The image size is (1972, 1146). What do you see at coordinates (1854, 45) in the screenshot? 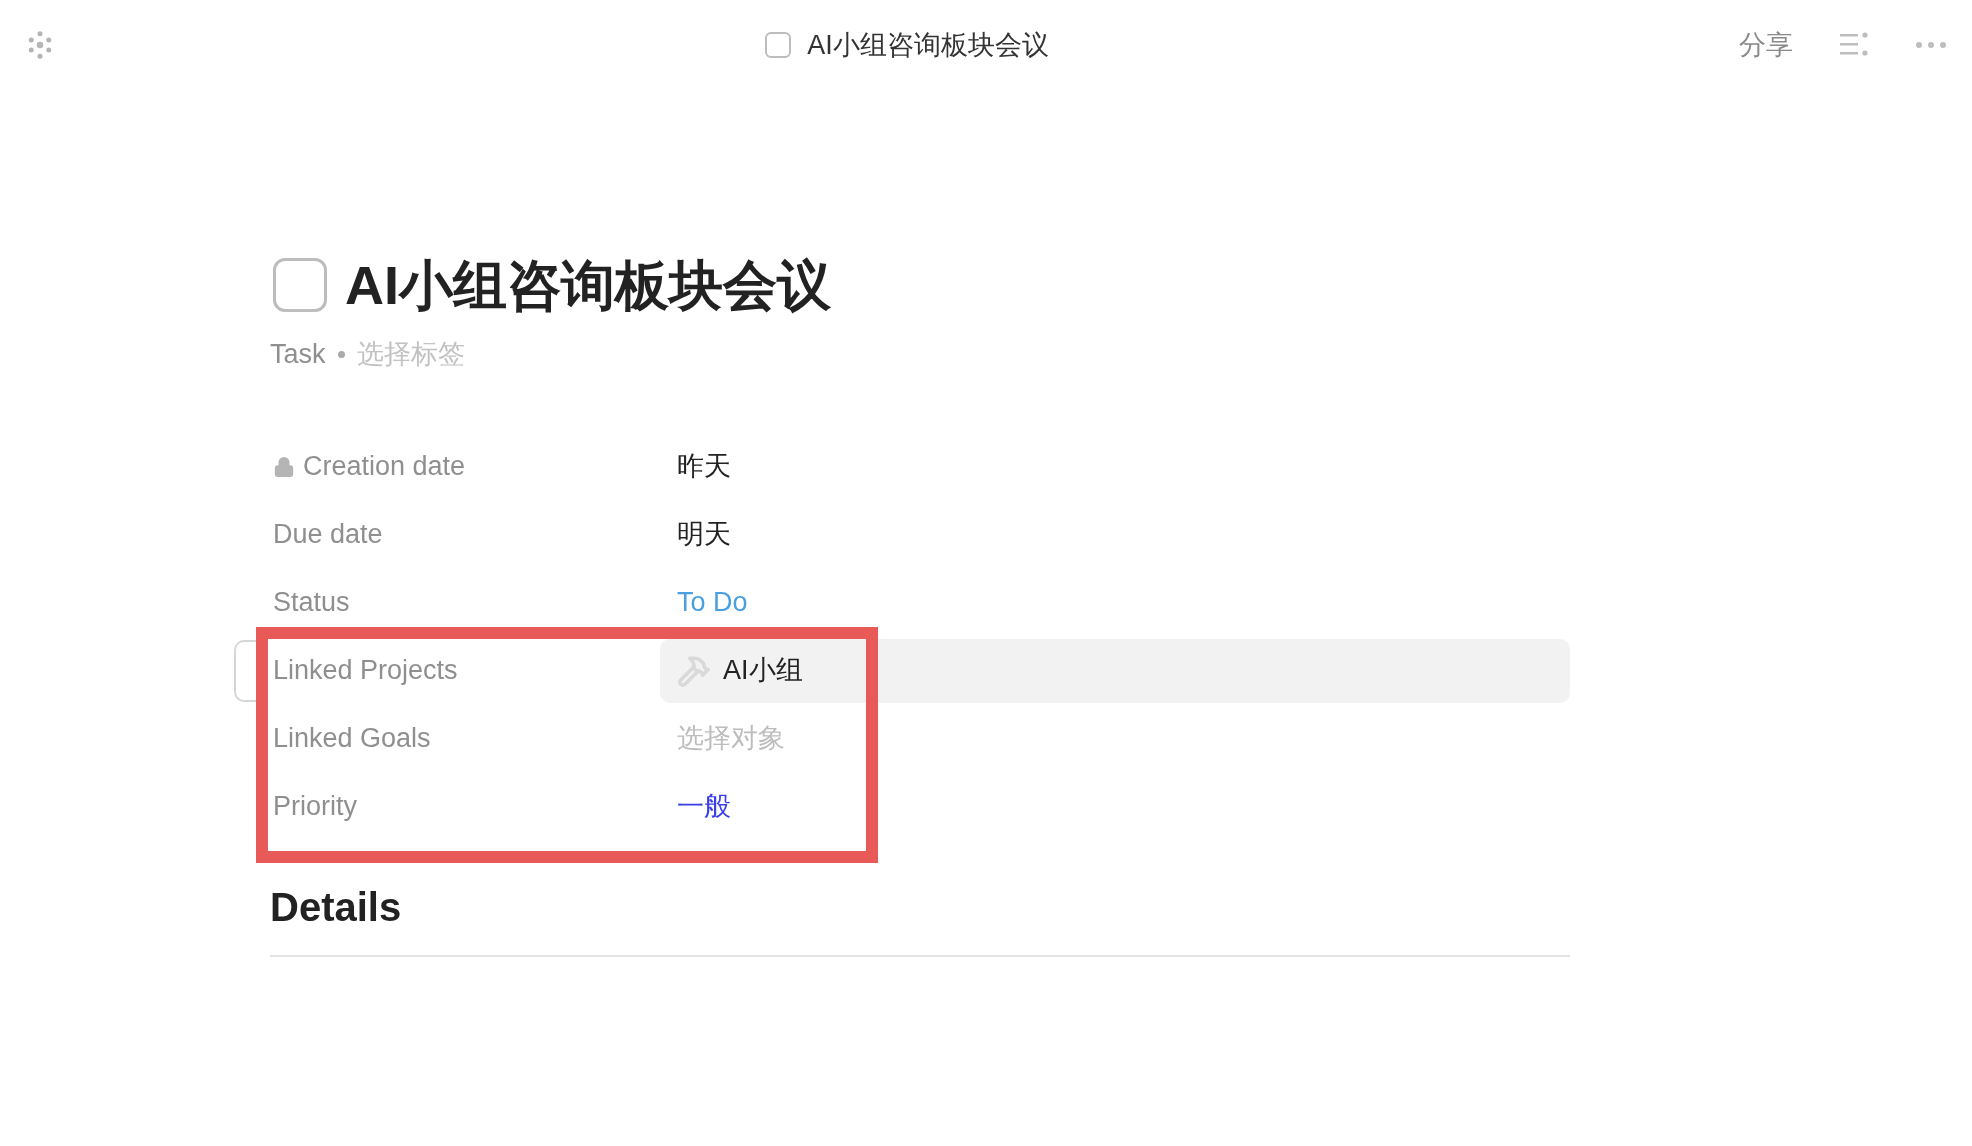
I see `outline-icon` at bounding box center [1854, 45].